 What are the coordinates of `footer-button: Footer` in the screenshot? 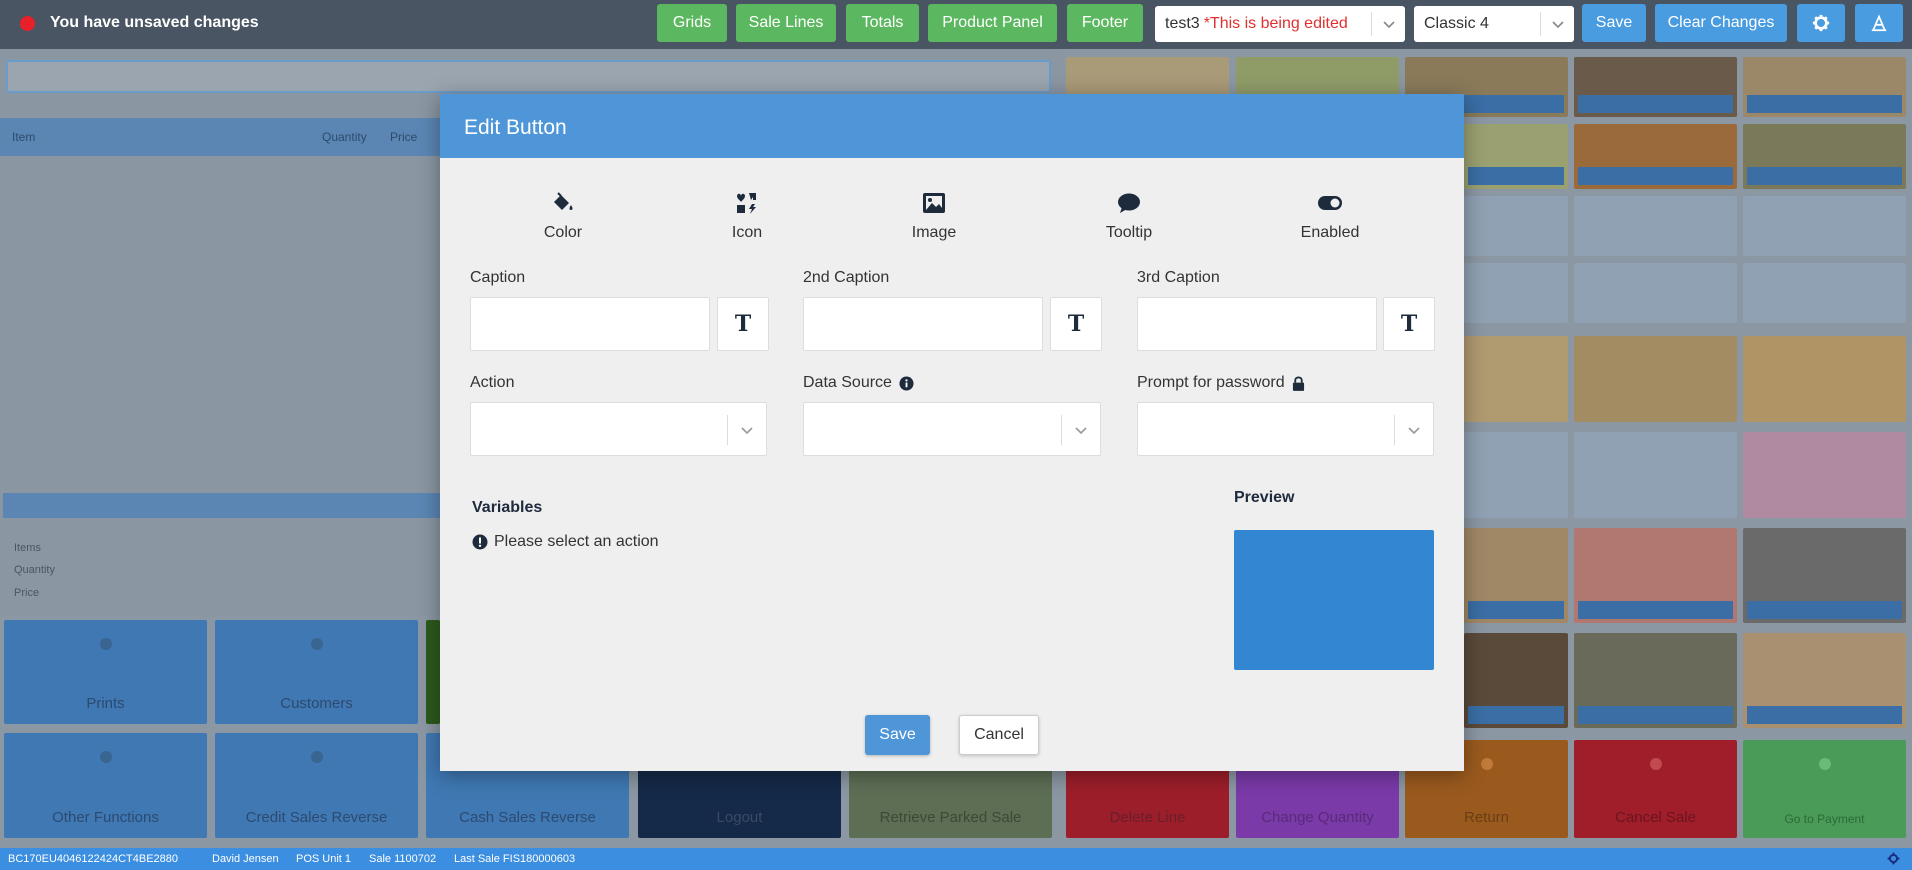 It's located at (1105, 23).